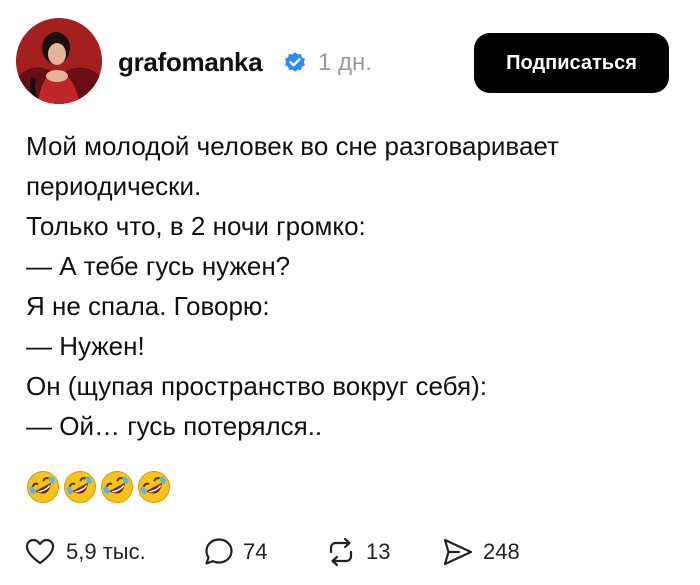 The width and height of the screenshot is (700, 585). Describe the element at coordinates (364, 552) in the screenshot. I see `repost-button: 13` at that location.